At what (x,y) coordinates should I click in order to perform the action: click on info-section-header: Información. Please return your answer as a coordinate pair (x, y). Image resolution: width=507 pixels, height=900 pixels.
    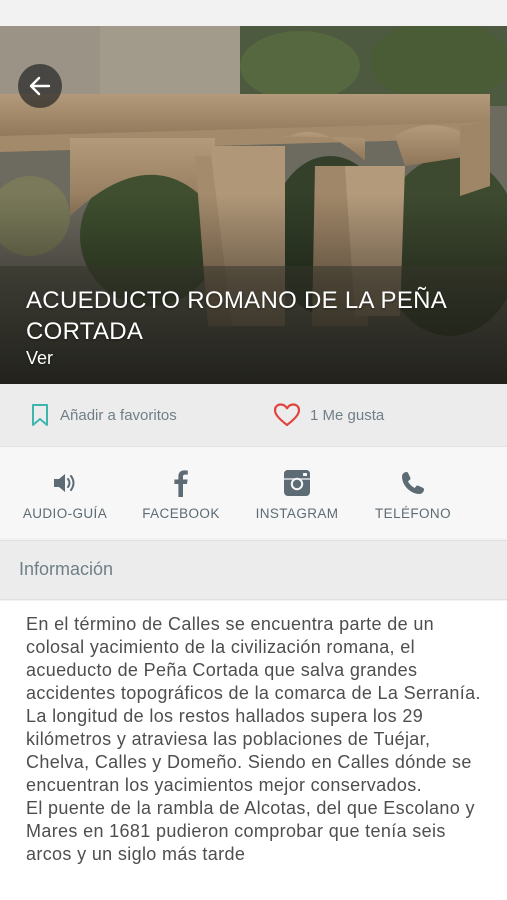
    Looking at the image, I should click on (253, 570).